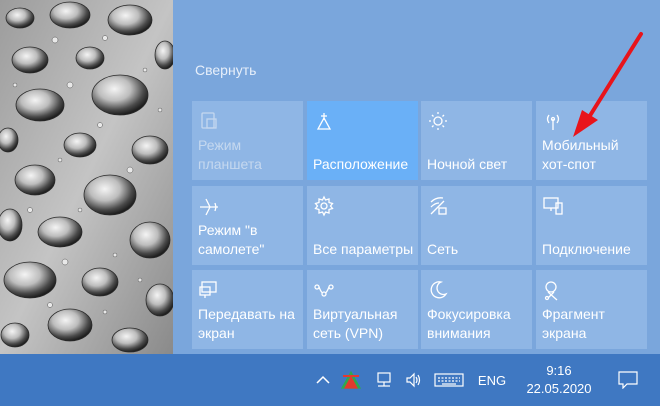  What do you see at coordinates (438, 121) in the screenshot?
I see `brightness-icon` at bounding box center [438, 121].